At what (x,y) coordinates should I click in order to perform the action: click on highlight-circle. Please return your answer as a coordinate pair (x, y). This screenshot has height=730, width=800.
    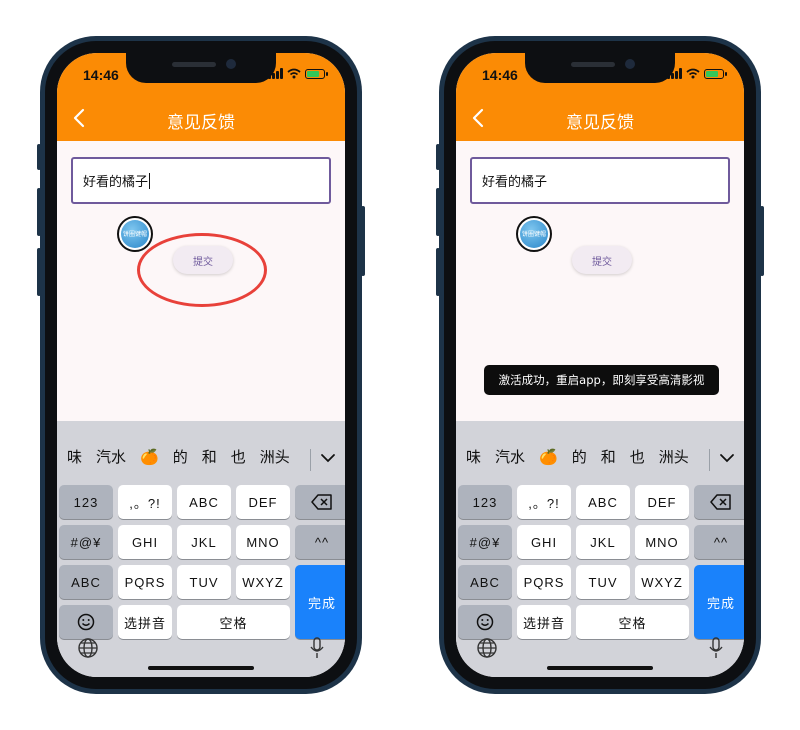
    Looking at the image, I should click on (202, 270).